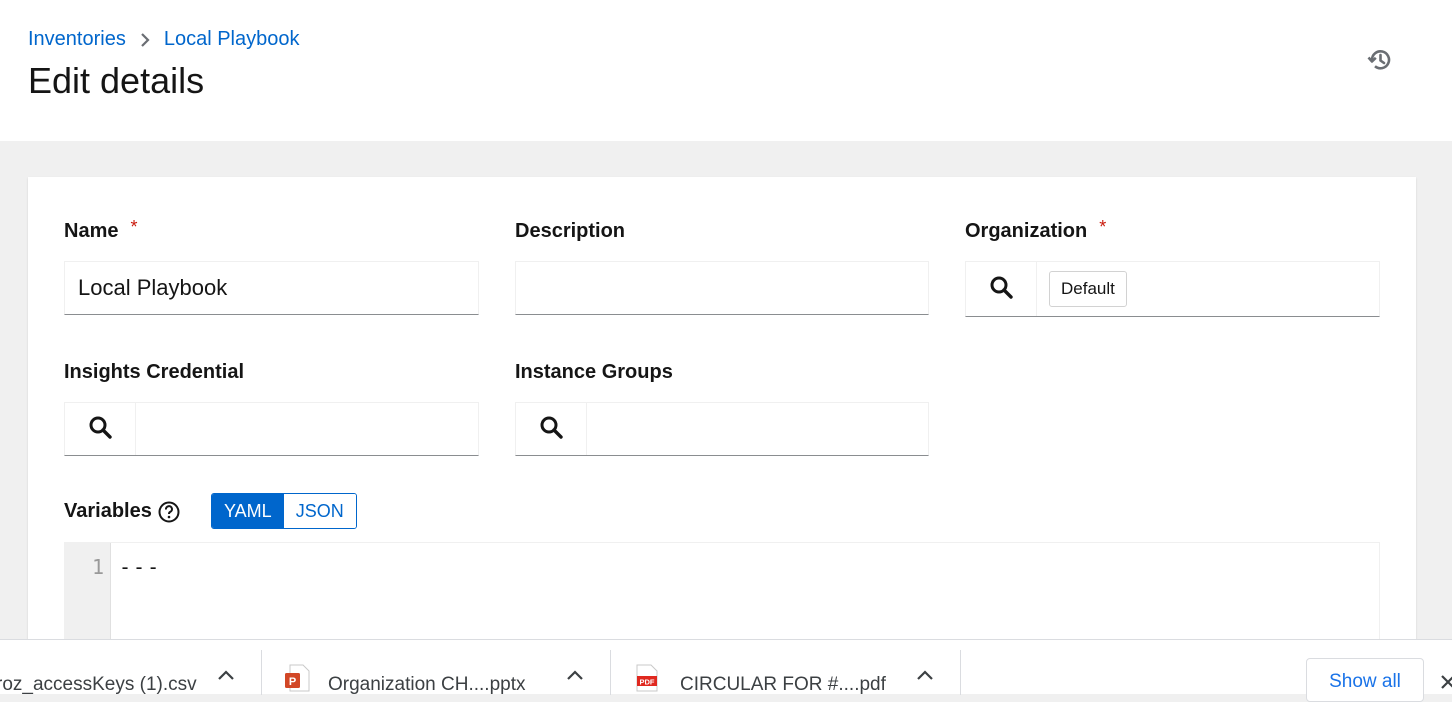 Image resolution: width=1452 pixels, height=702 pixels. What do you see at coordinates (404, 667) in the screenshot?
I see `download-item-pptx: P Organization CH....pptx` at bounding box center [404, 667].